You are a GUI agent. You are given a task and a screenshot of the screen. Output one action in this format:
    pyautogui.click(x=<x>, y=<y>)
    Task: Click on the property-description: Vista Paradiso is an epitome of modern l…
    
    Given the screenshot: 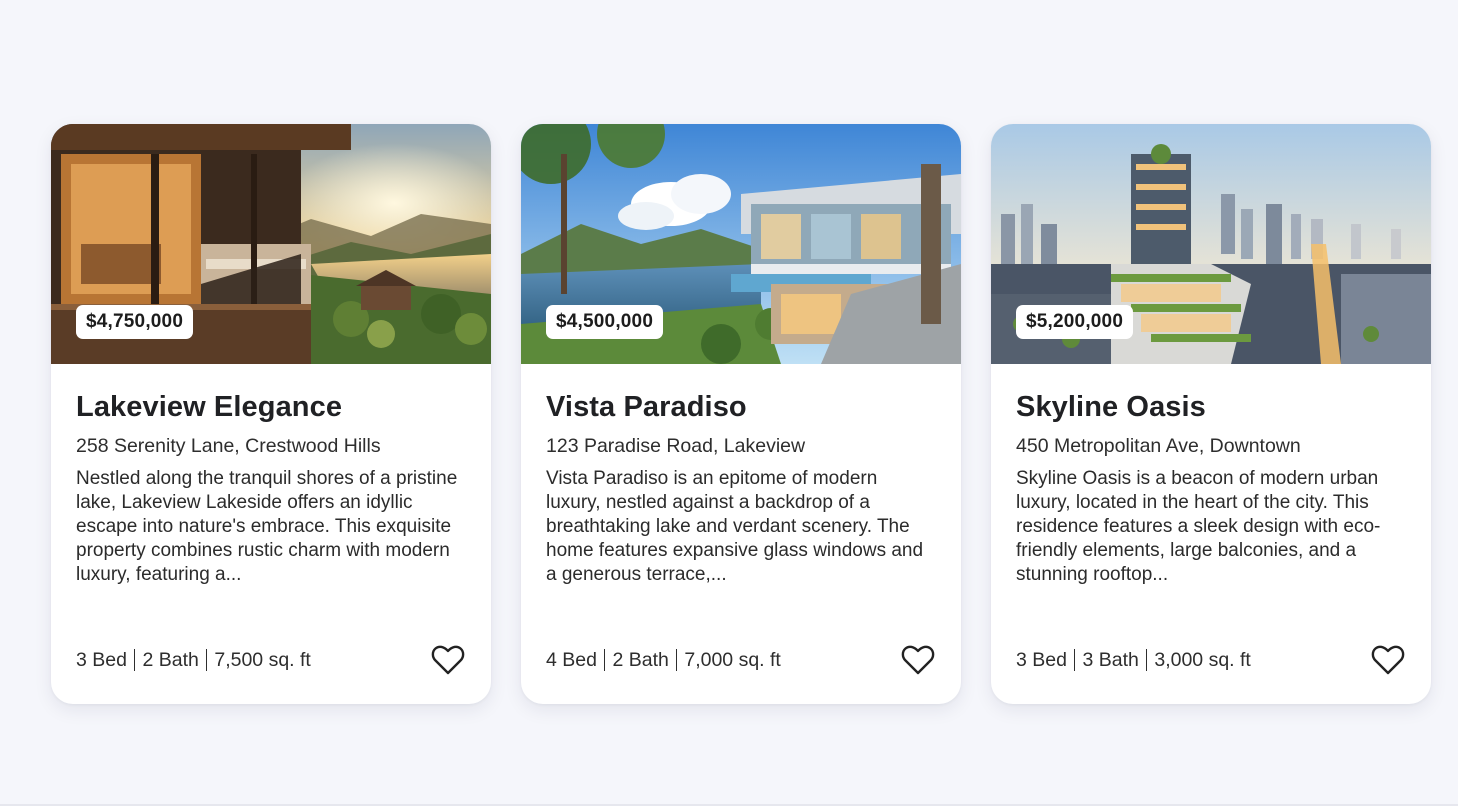 What is the action you would take?
    pyautogui.click(x=735, y=526)
    